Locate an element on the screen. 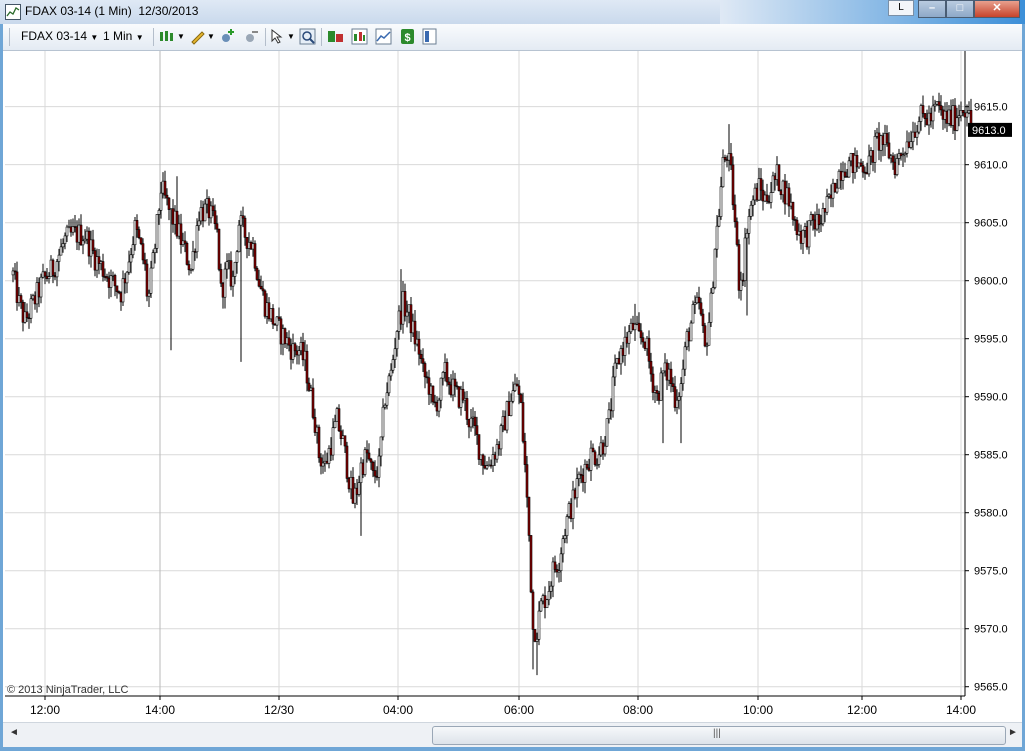 This screenshot has width=1025, height=751. scroll-left-arrow: ◄ is located at coordinates (14, 732).